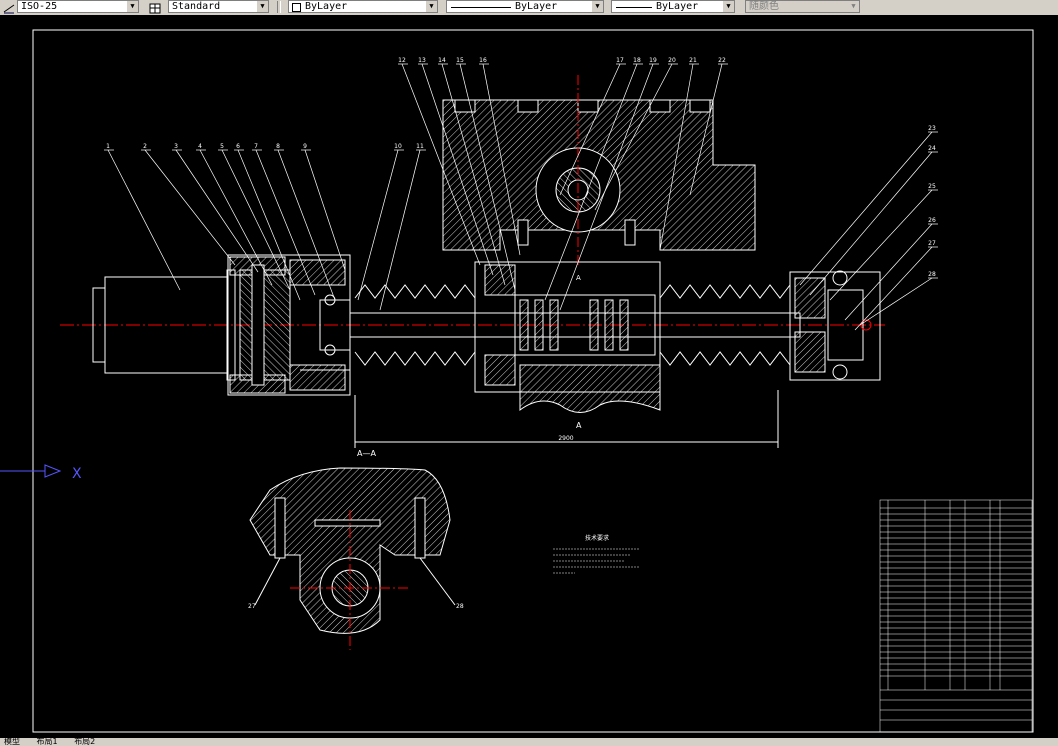  Describe the element at coordinates (222, 146) in the screenshot. I see `balloon-label: 5` at that location.